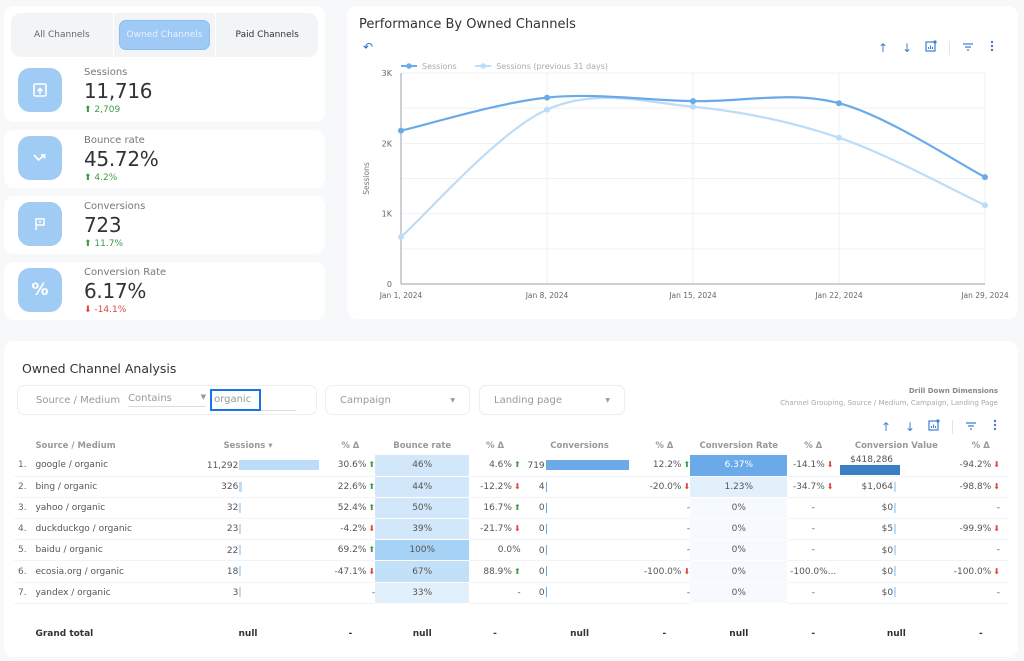 Image resolution: width=1024 pixels, height=661 pixels. Describe the element at coordinates (25, 466) in the screenshot. I see `row-index: 1.` at that location.